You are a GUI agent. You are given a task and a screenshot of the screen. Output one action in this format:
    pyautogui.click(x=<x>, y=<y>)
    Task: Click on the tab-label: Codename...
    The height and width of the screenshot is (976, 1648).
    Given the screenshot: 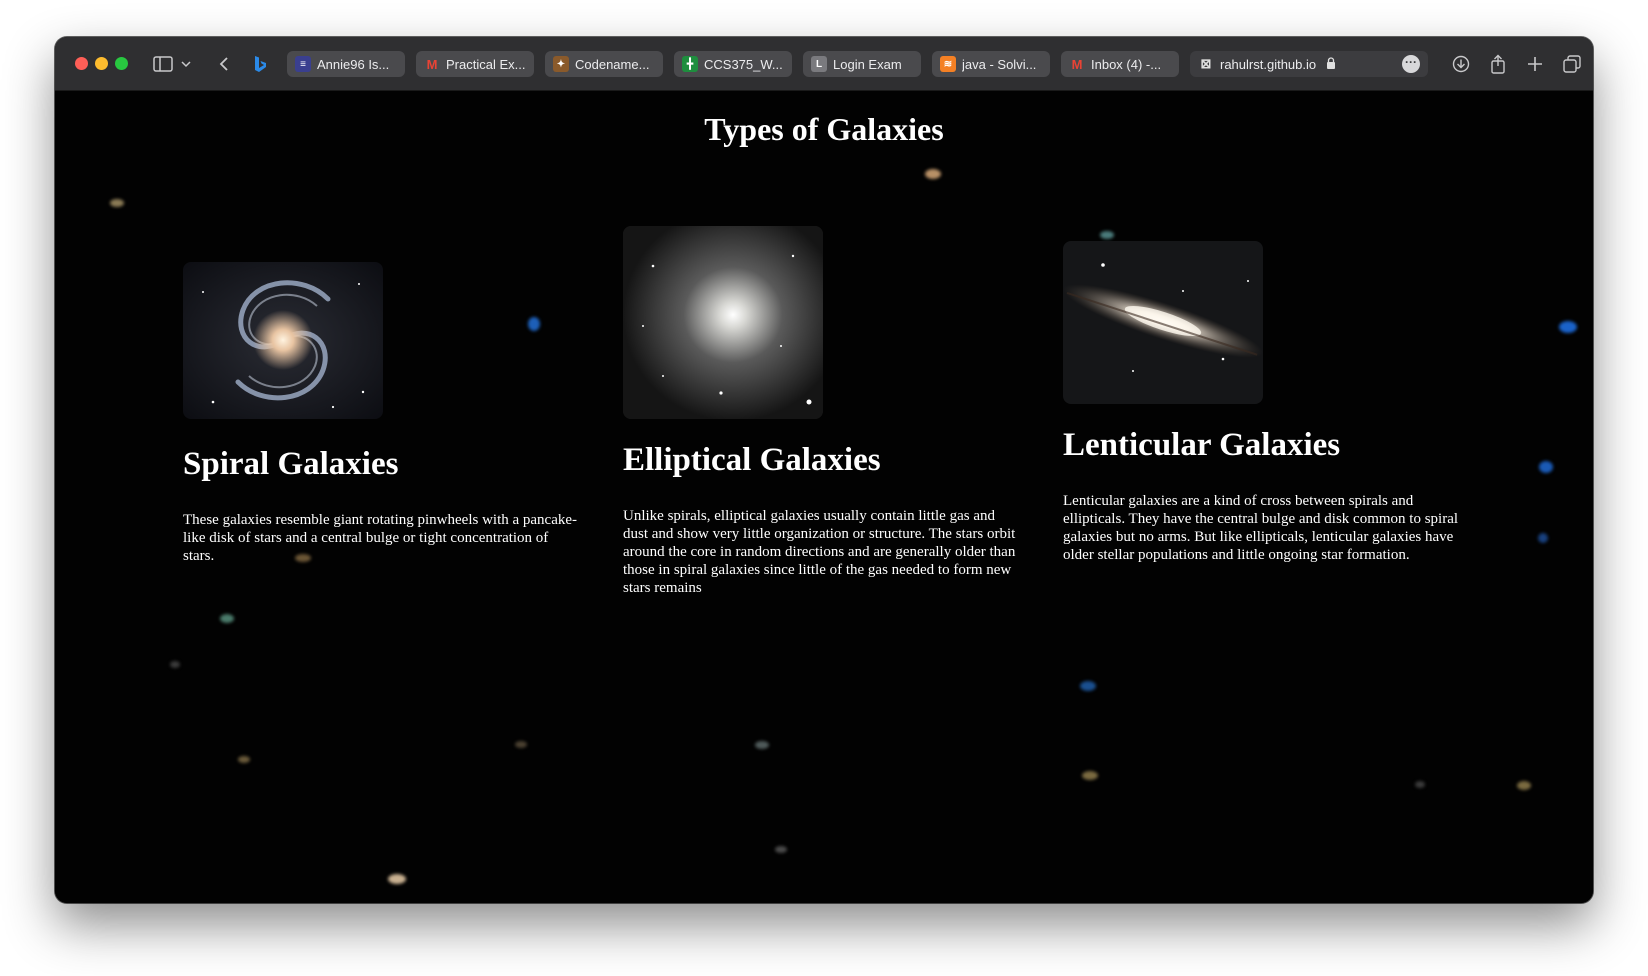 What is the action you would take?
    pyautogui.click(x=612, y=64)
    